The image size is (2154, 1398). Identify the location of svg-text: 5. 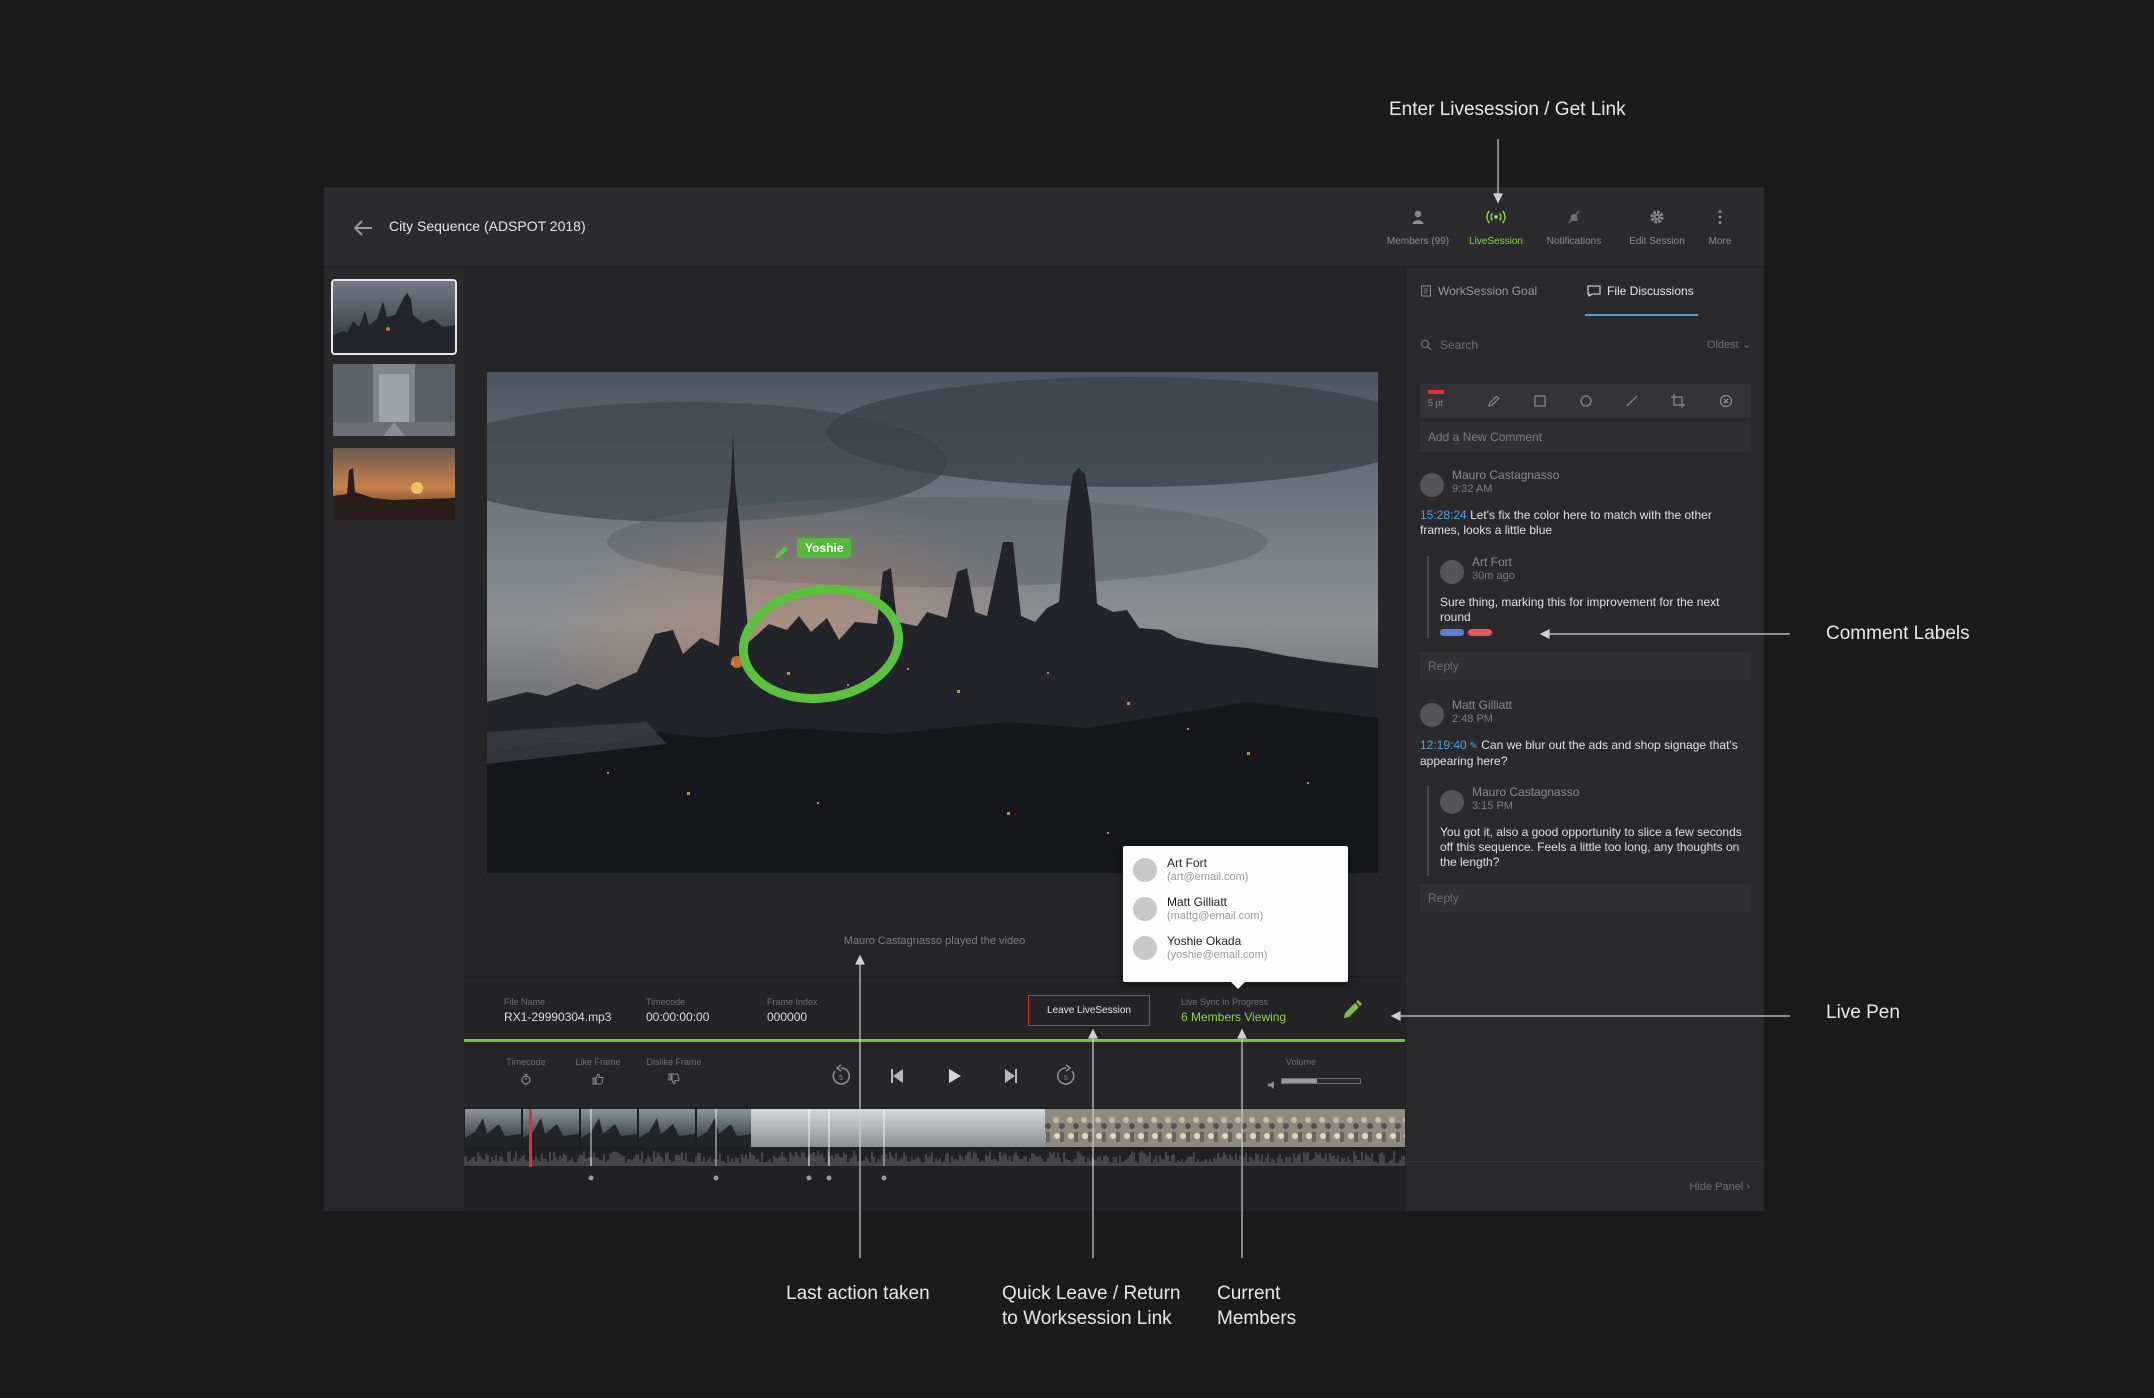
(841, 1078).